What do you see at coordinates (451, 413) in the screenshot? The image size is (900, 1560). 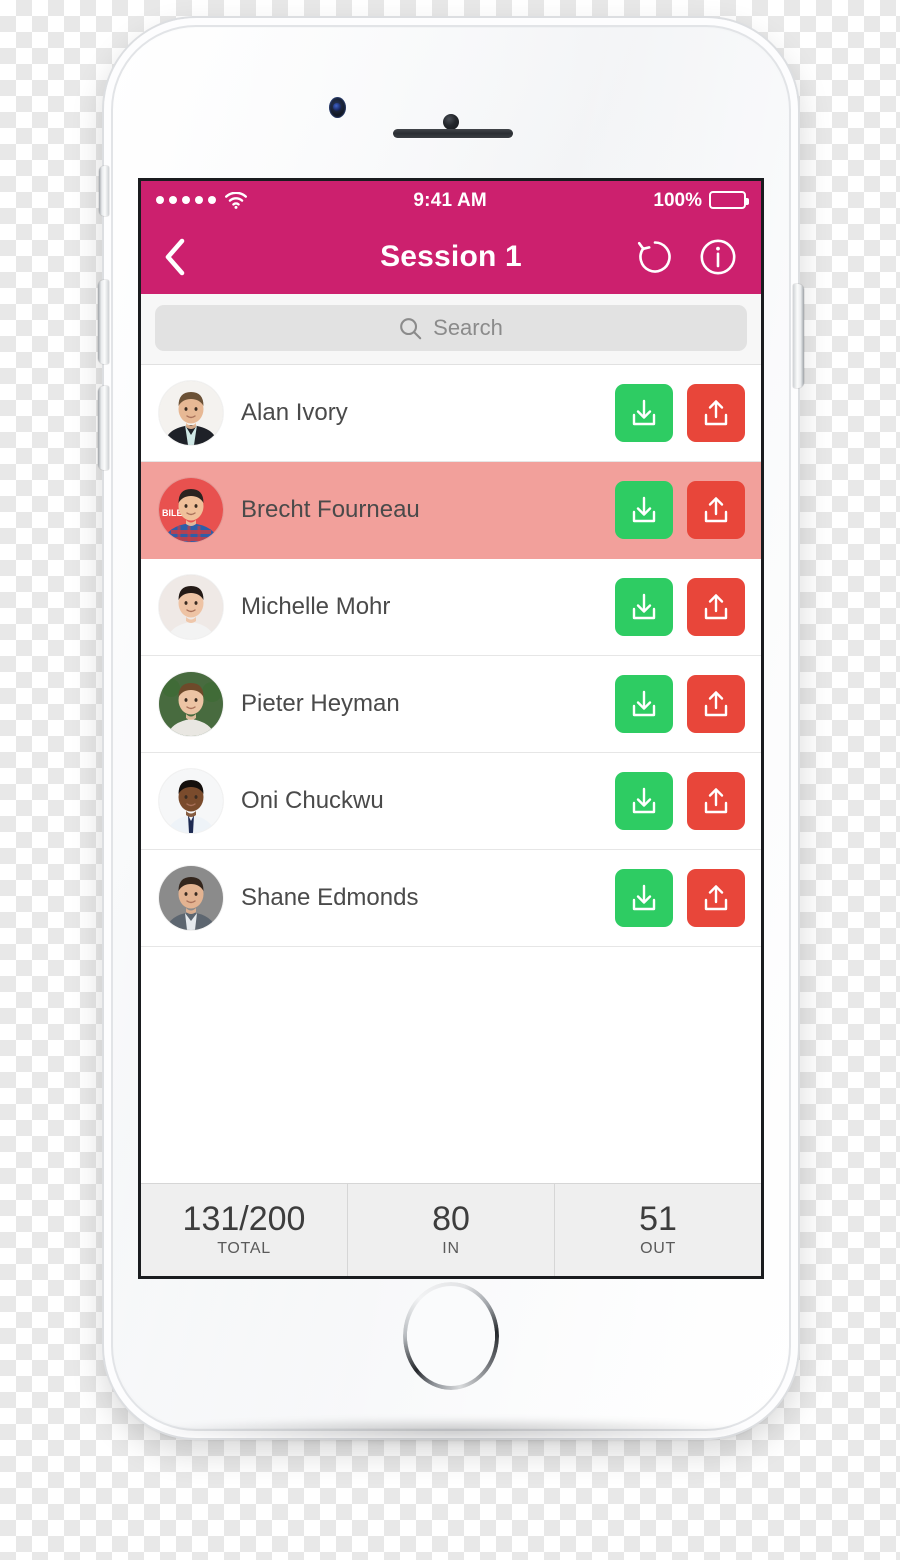 I see `attendee-row: Alan Ivory` at bounding box center [451, 413].